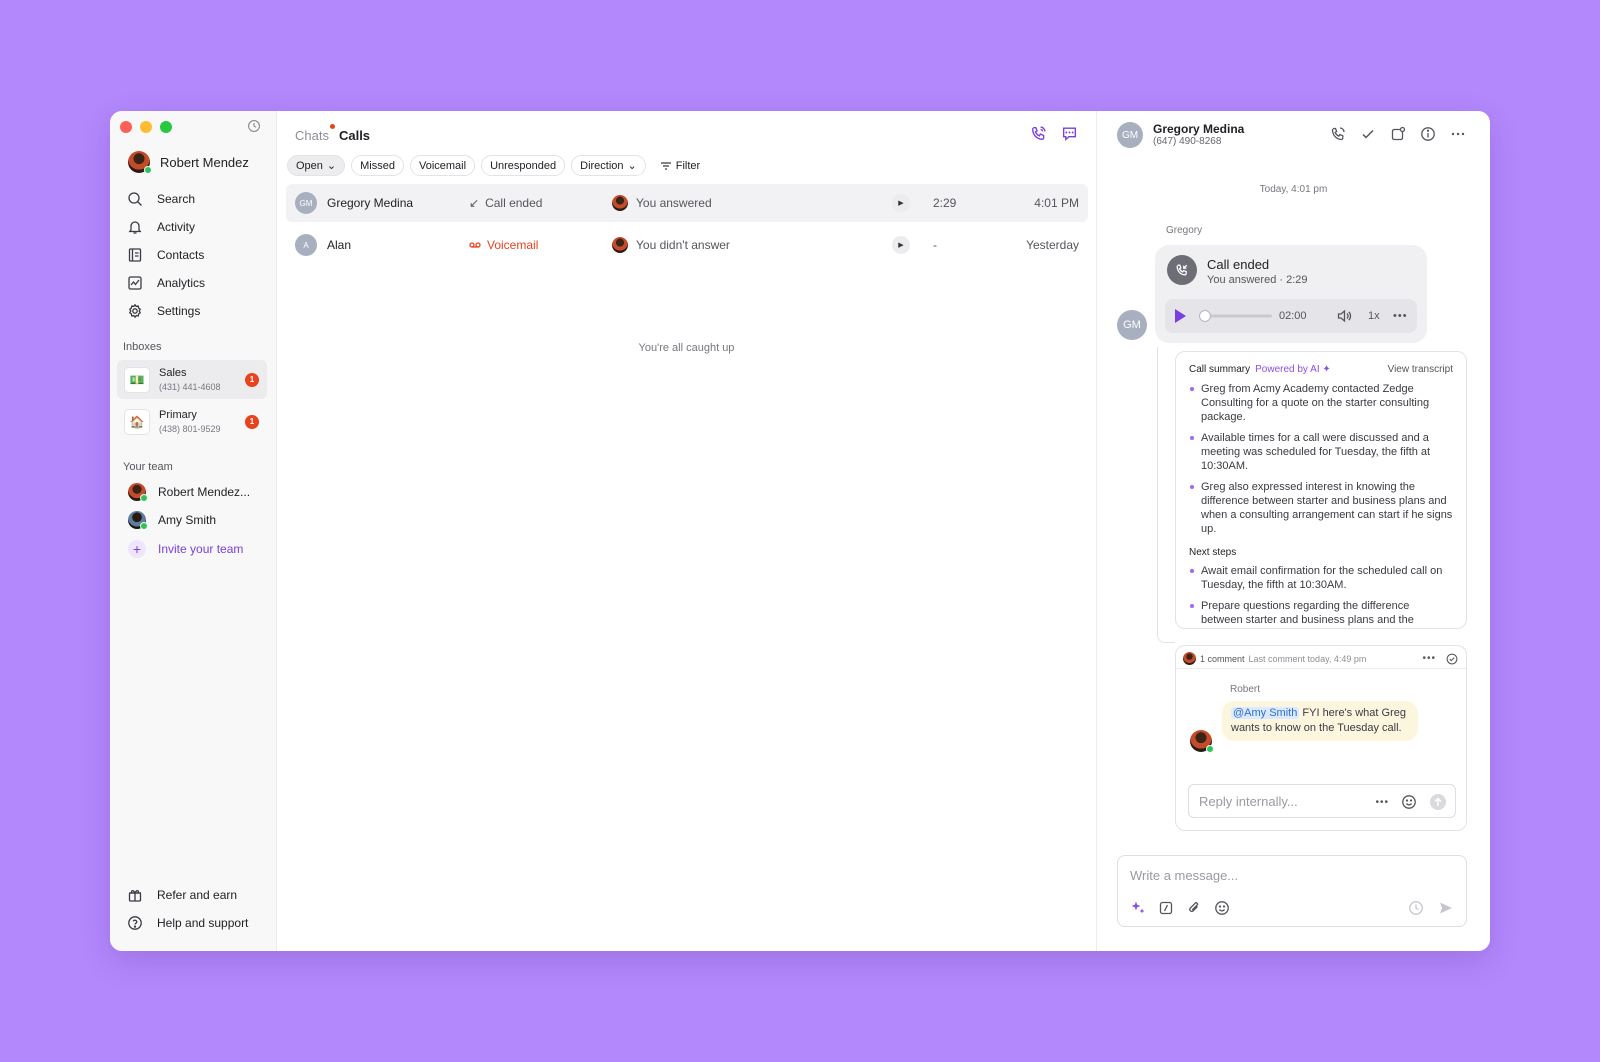 The width and height of the screenshot is (1600, 1062). Describe the element at coordinates (166, 127) in the screenshot. I see `maximize-window-button` at that location.